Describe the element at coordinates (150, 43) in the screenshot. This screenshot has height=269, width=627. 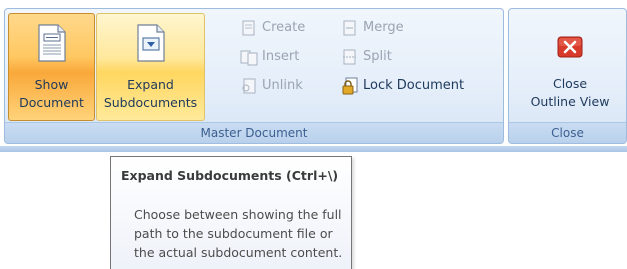
I see `expand-document-icon` at that location.